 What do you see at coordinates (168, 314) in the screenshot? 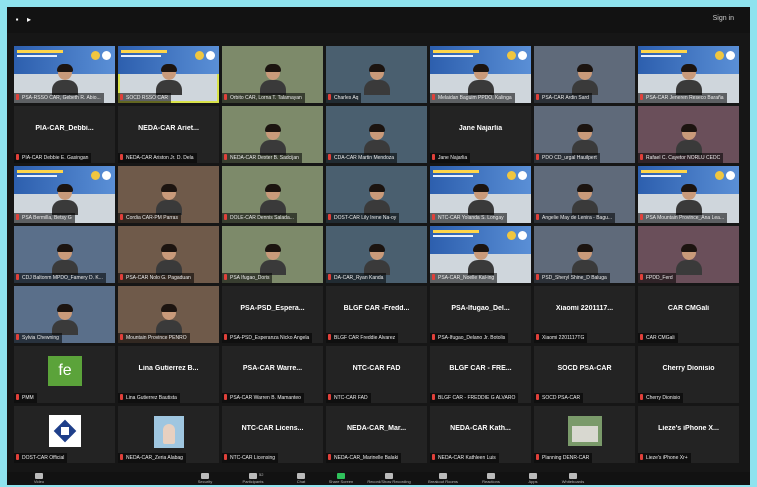
I see `participant-tile: Mountain Province PENRO` at bounding box center [168, 314].